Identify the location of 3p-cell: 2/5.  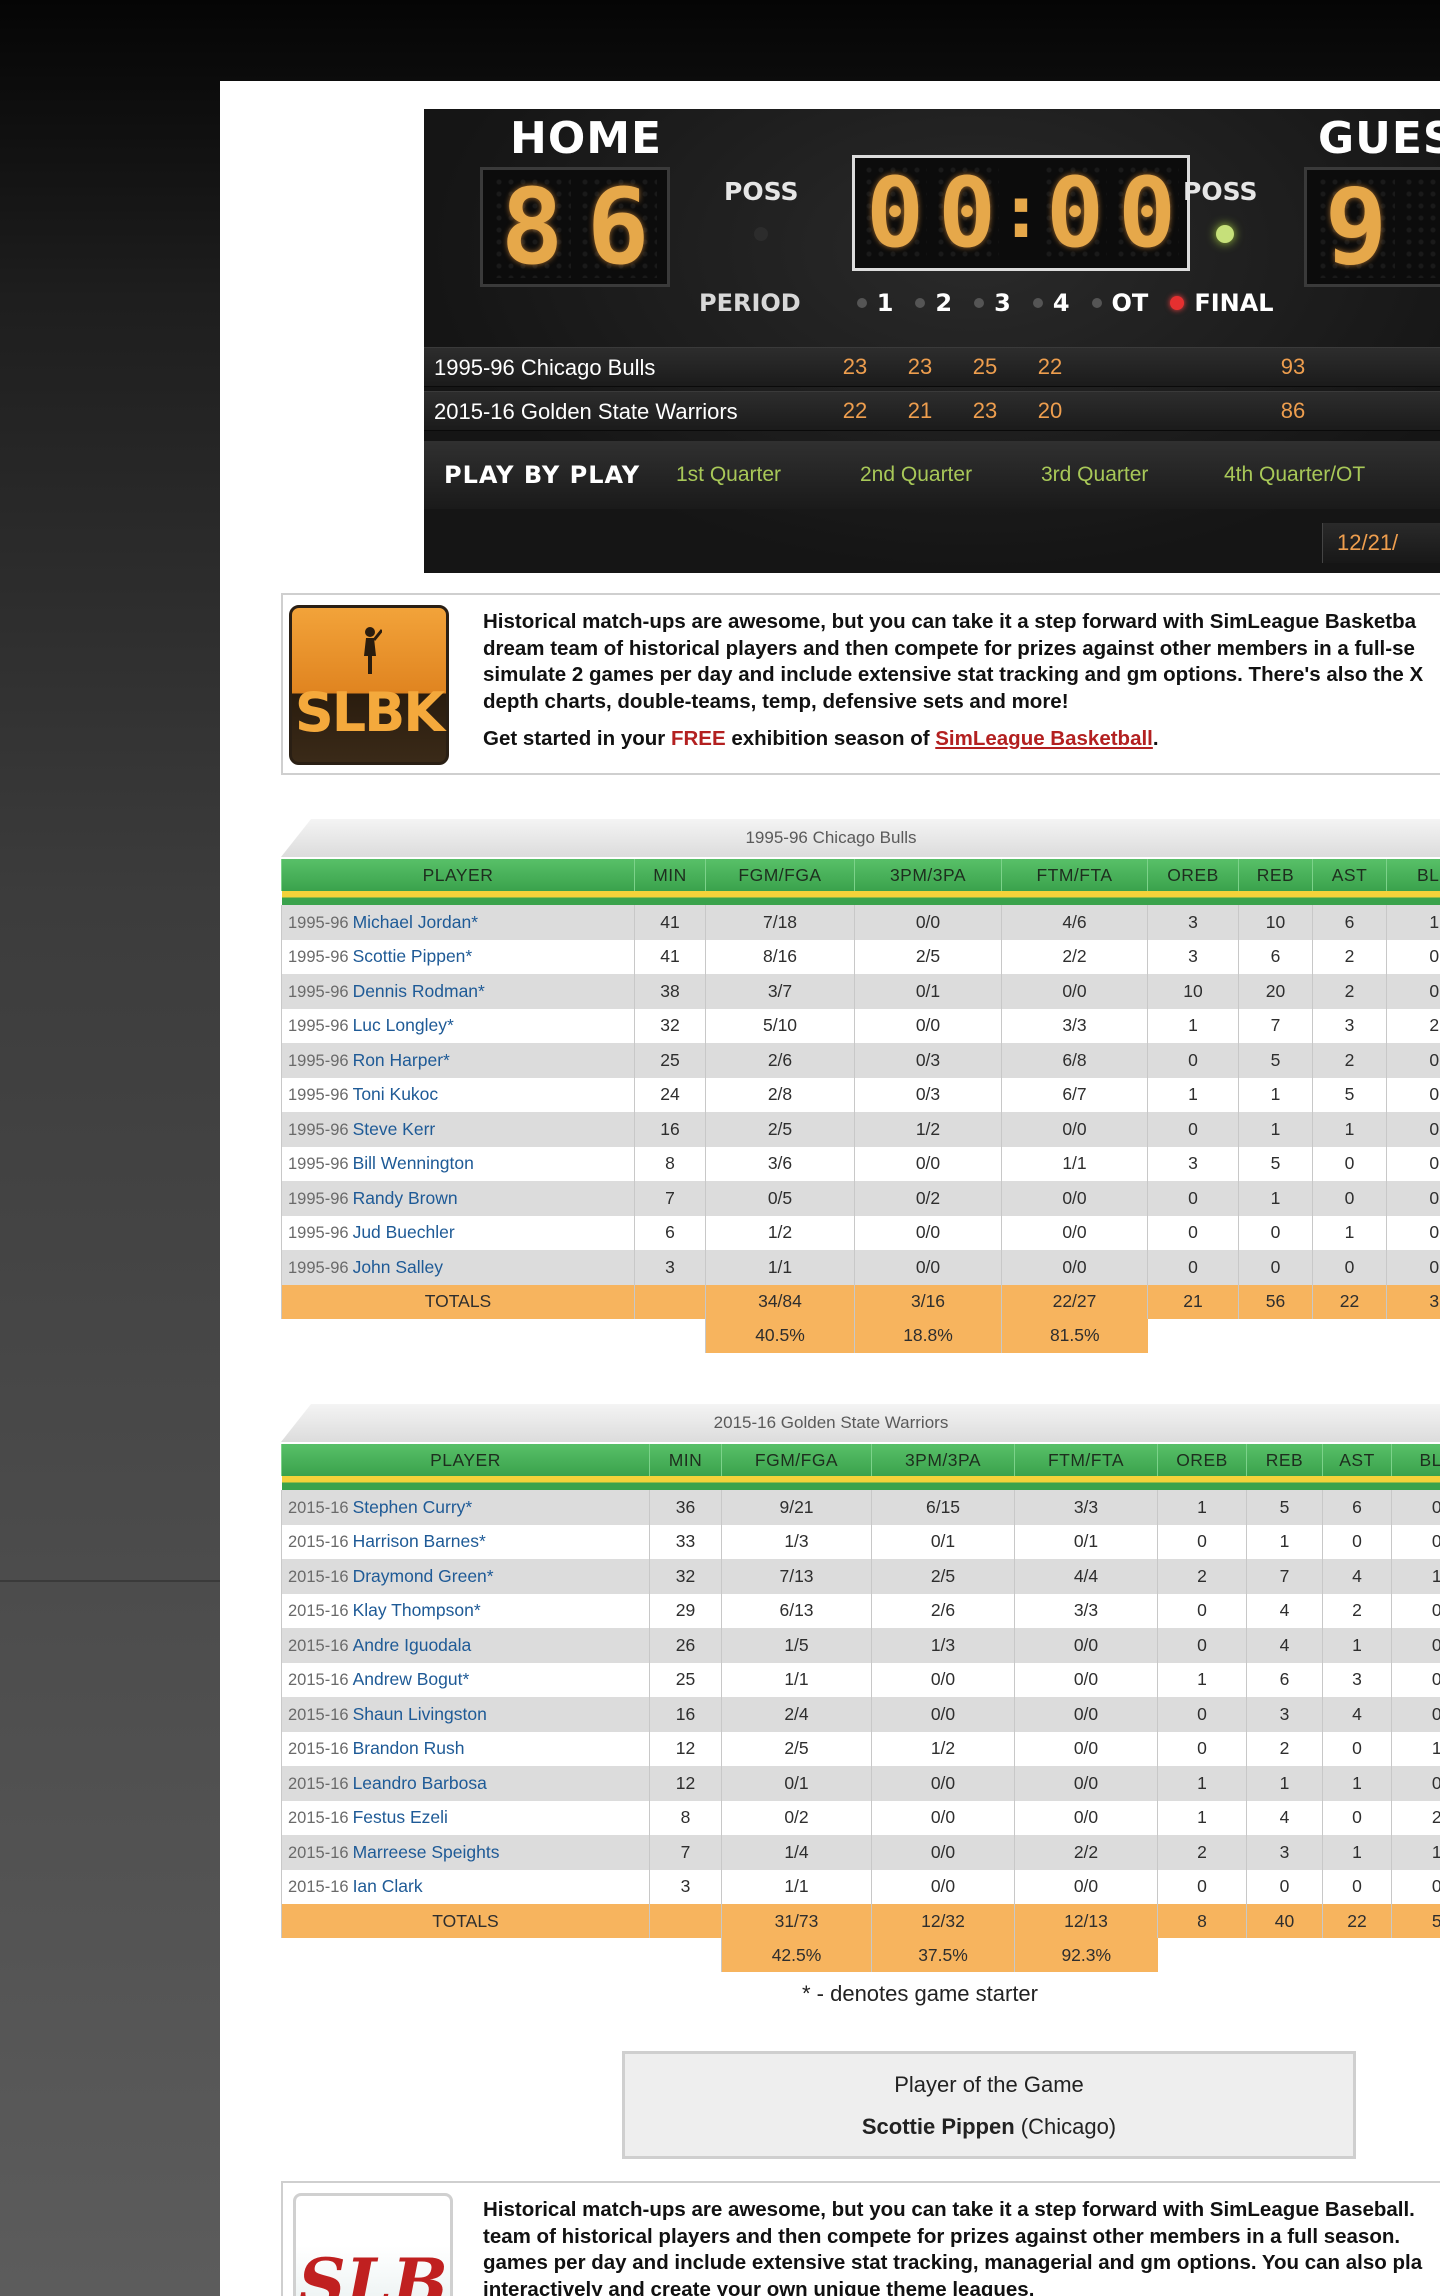
(928, 956).